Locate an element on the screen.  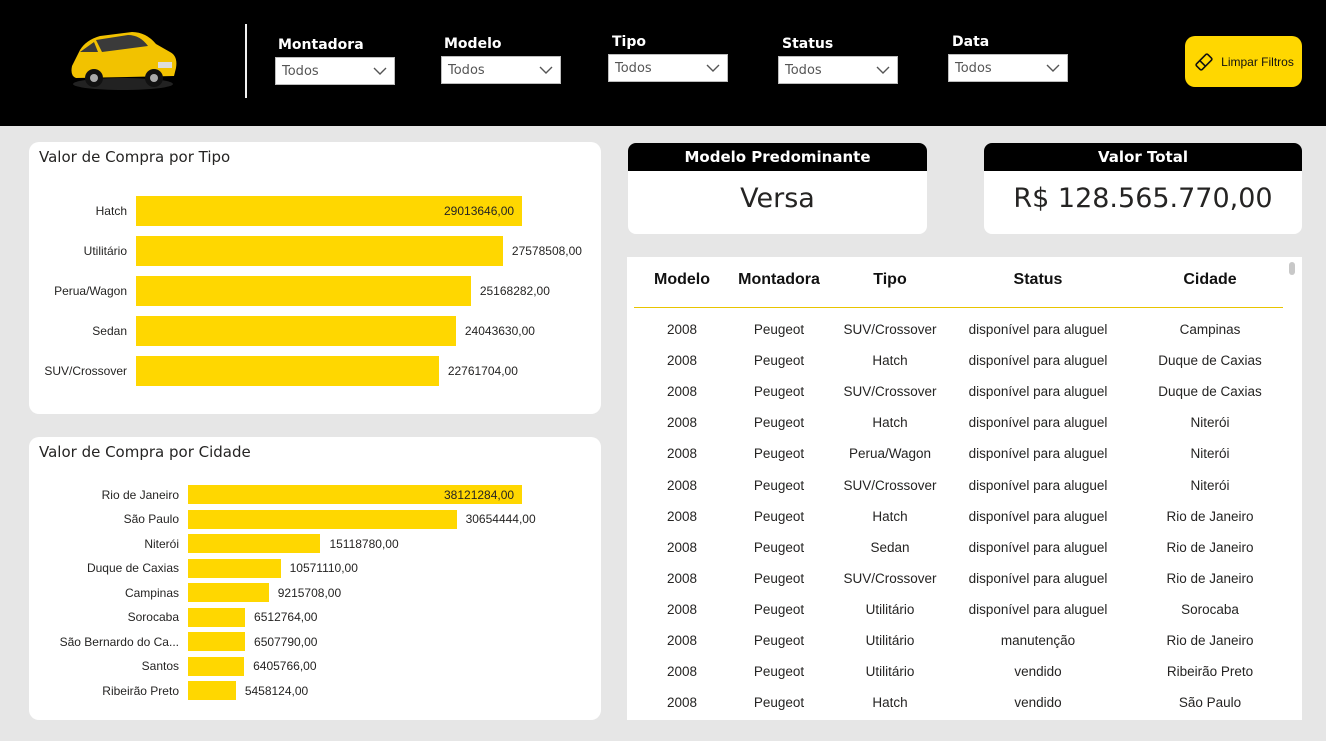
filter-label: Modelo is located at coordinates (473, 44).